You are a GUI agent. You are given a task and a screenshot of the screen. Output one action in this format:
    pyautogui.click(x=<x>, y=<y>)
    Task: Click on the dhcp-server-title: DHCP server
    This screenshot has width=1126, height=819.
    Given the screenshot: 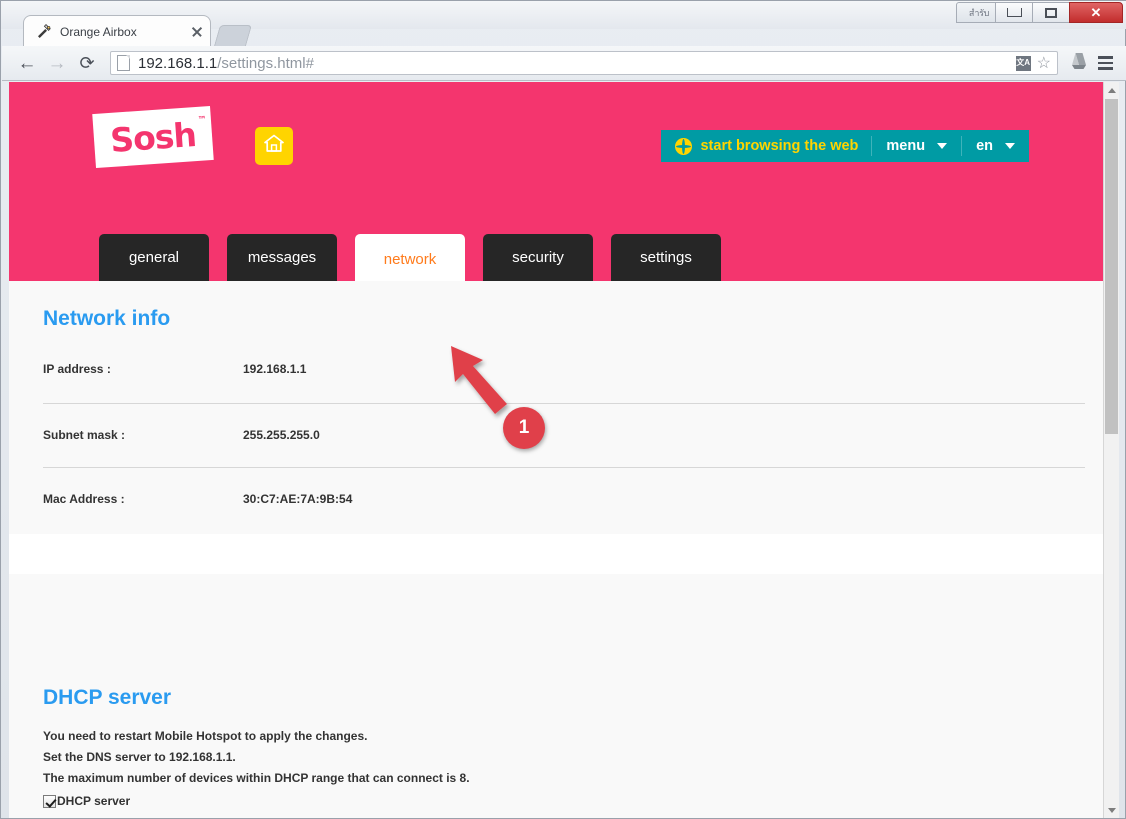 What is the action you would take?
    pyautogui.click(x=107, y=697)
    